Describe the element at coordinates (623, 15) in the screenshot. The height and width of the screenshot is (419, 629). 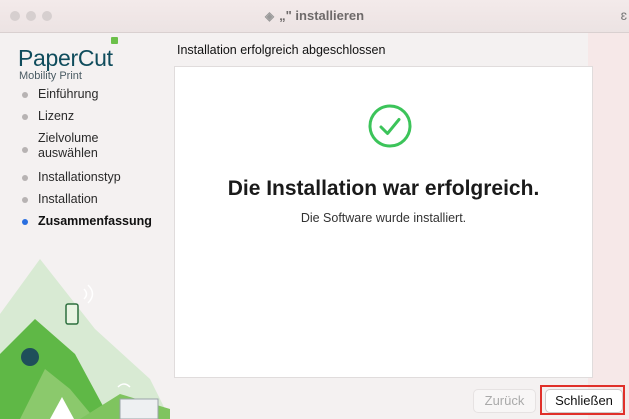
I see `clipped-edge-glyph: ɛ` at that location.